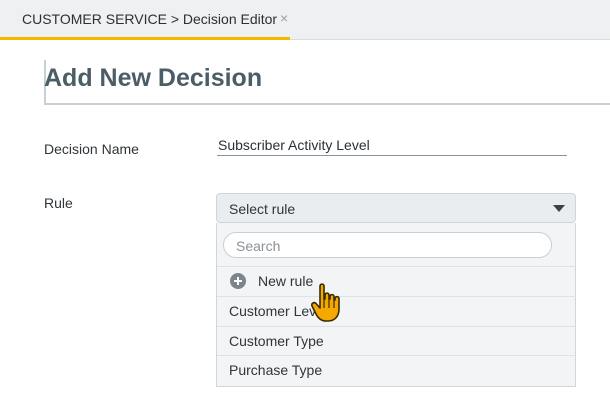  Describe the element at coordinates (325, 302) in the screenshot. I see `hand-pointer-icon` at that location.